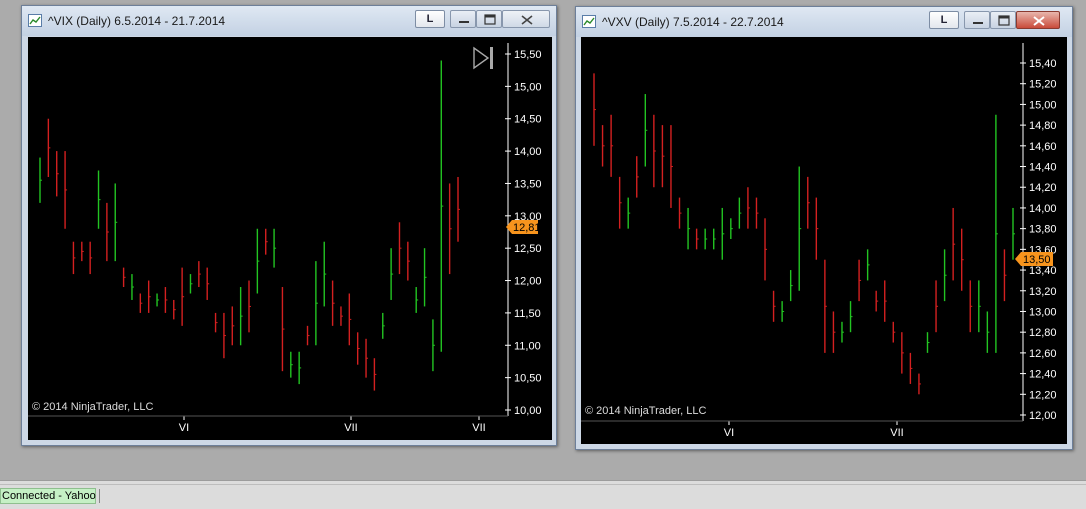  I want to click on y-tick-label: 13,50, so click(528, 184).